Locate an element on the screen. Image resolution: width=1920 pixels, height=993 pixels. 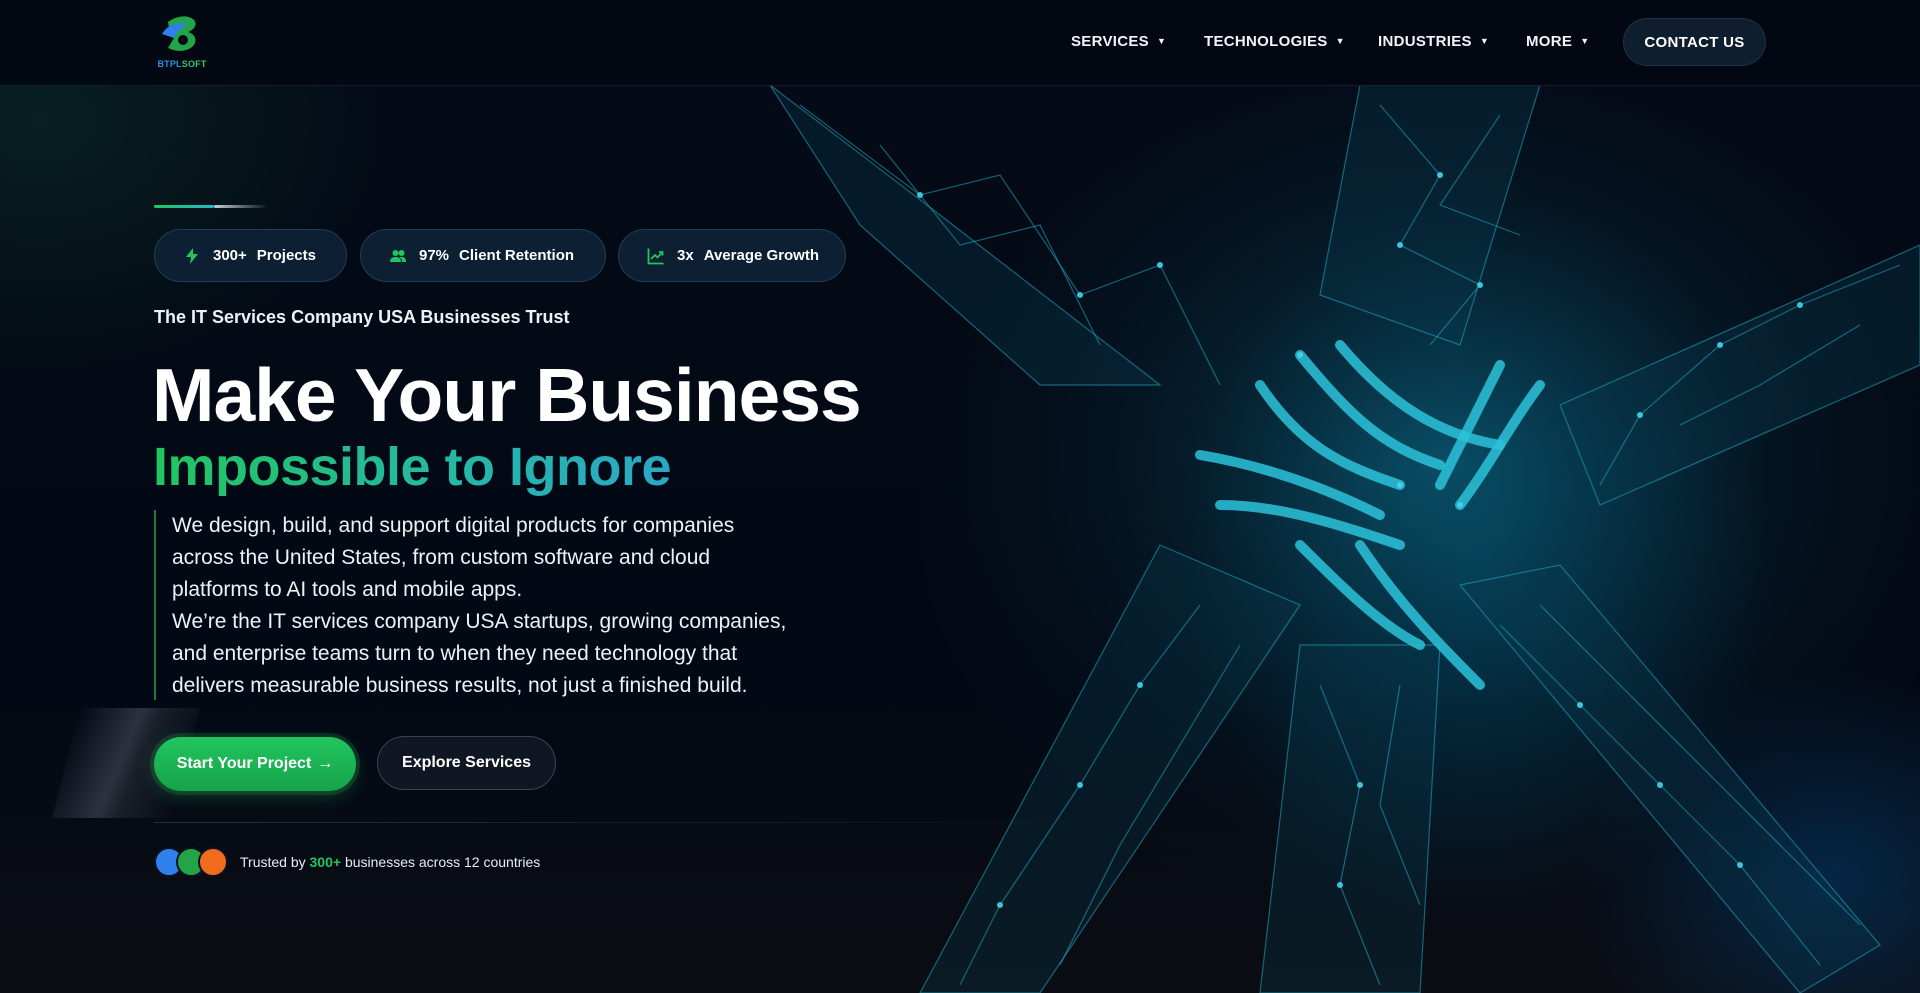
brand-logo: BTPLSOFT is located at coordinates (182, 43).